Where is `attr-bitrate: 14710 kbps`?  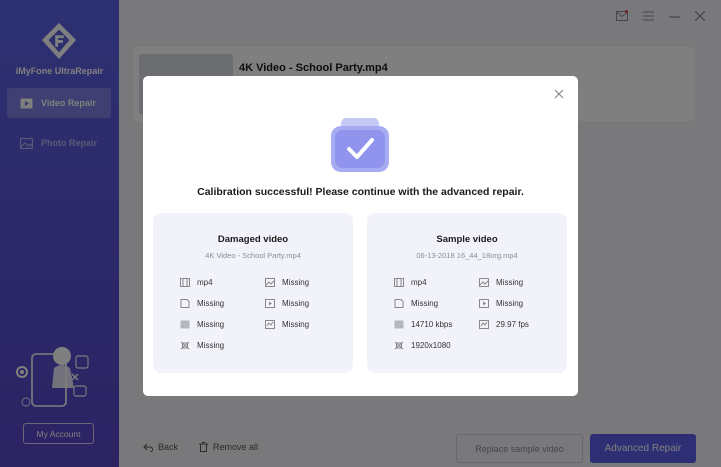 attr-bitrate: 14710 kbps is located at coordinates (423, 324).